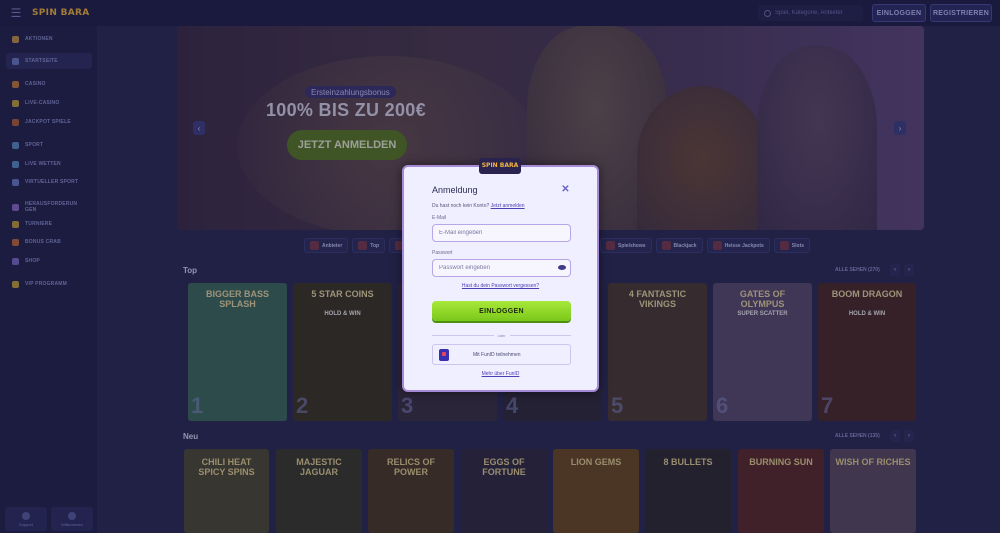  I want to click on forgot-password-link: Hast du dein Passwort vergessen?, so click(500, 286).